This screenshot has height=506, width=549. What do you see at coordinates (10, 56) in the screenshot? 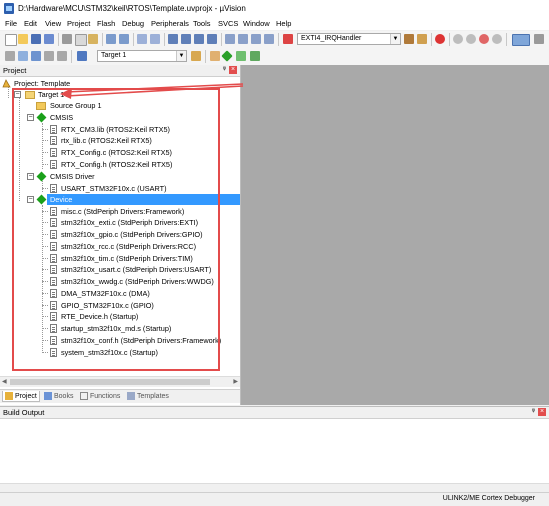
I see `translate-icon` at bounding box center [10, 56].